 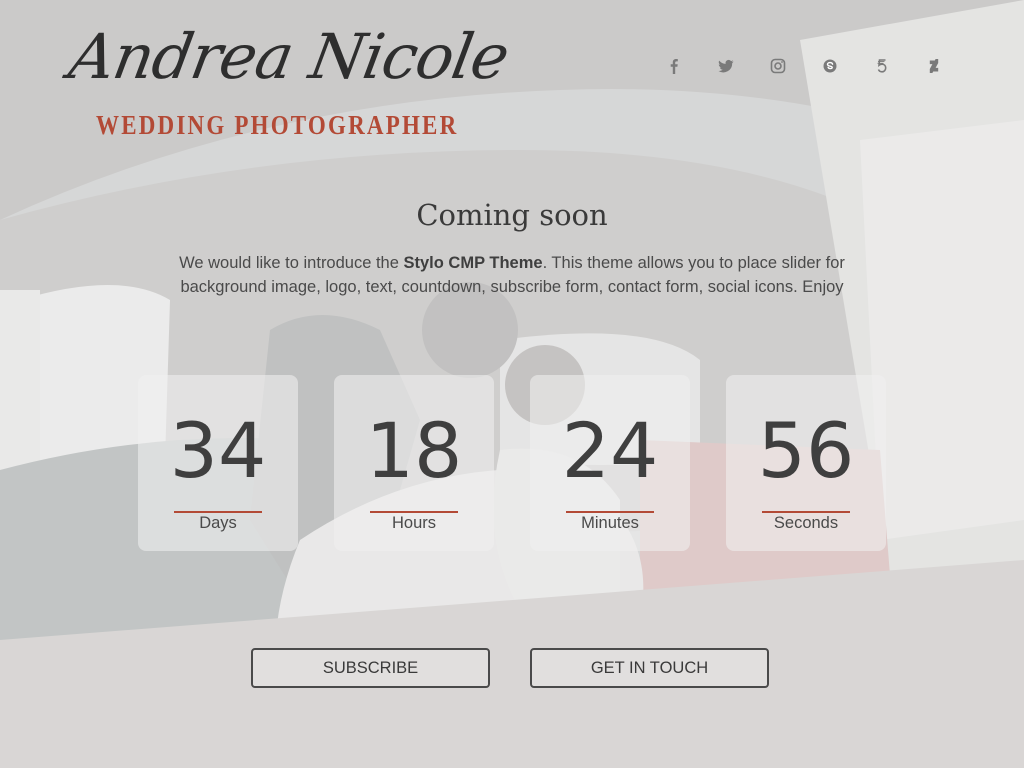 I want to click on countdown-minutes-label: Minutes, so click(x=610, y=523).